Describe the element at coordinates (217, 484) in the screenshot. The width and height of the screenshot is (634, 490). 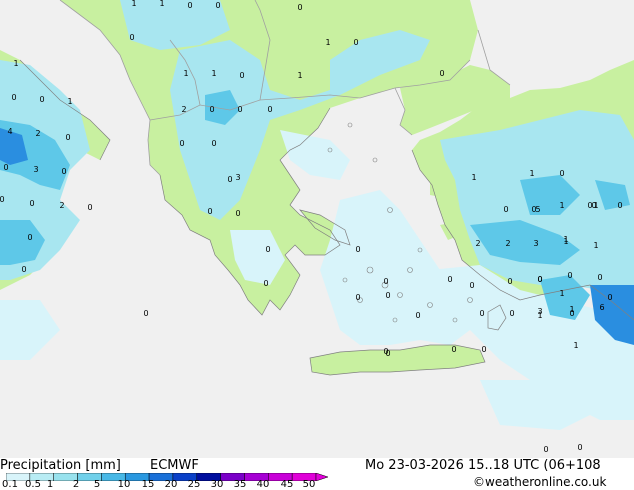
I see `color-scale-tick-label: 30` at that location.